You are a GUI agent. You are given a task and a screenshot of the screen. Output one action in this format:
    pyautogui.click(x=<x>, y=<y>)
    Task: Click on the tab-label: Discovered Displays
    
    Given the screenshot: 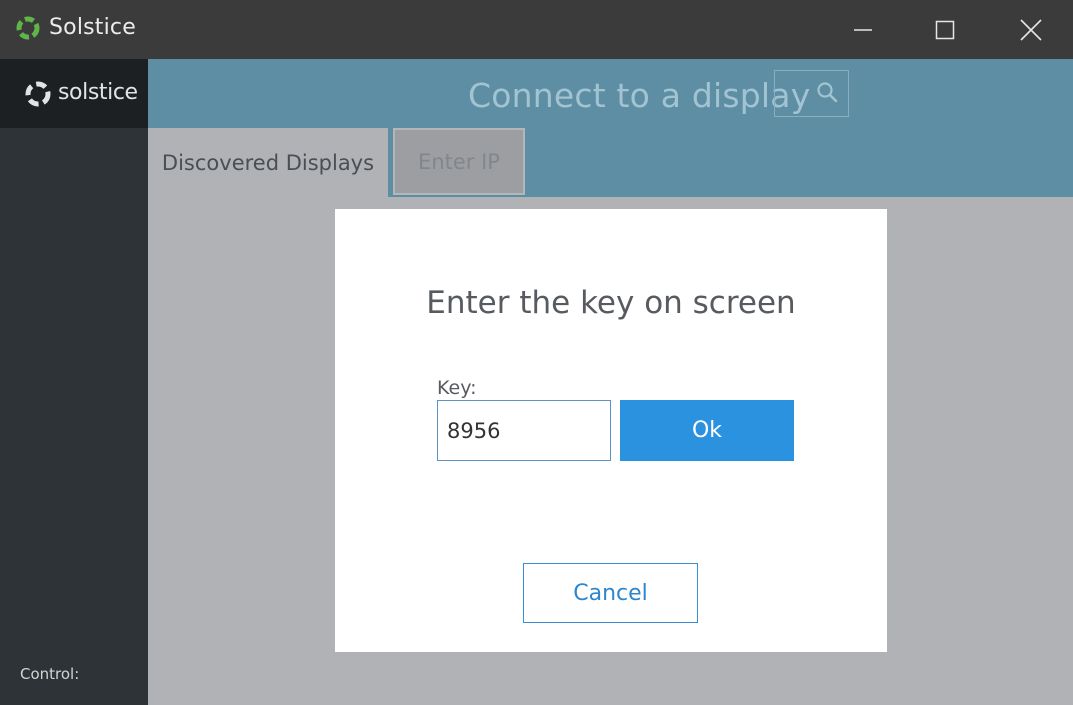 What is the action you would take?
    pyautogui.click(x=268, y=162)
    